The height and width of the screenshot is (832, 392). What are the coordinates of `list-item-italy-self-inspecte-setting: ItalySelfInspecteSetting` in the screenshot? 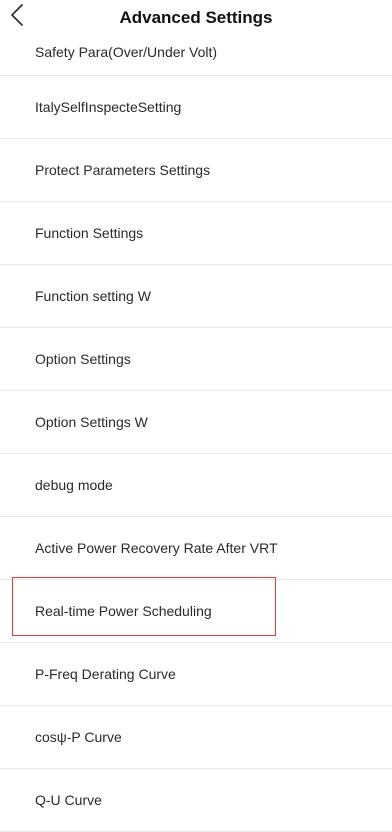 It's located at (196, 107).